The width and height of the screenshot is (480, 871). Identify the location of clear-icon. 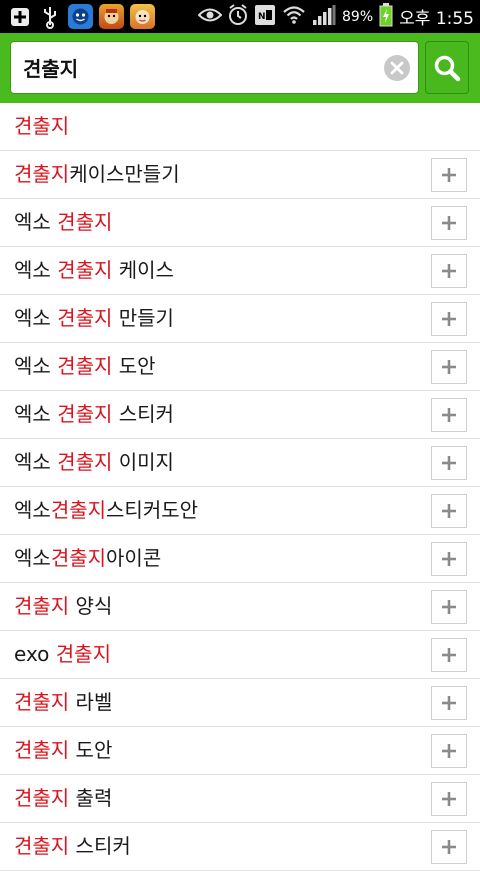
(397, 68).